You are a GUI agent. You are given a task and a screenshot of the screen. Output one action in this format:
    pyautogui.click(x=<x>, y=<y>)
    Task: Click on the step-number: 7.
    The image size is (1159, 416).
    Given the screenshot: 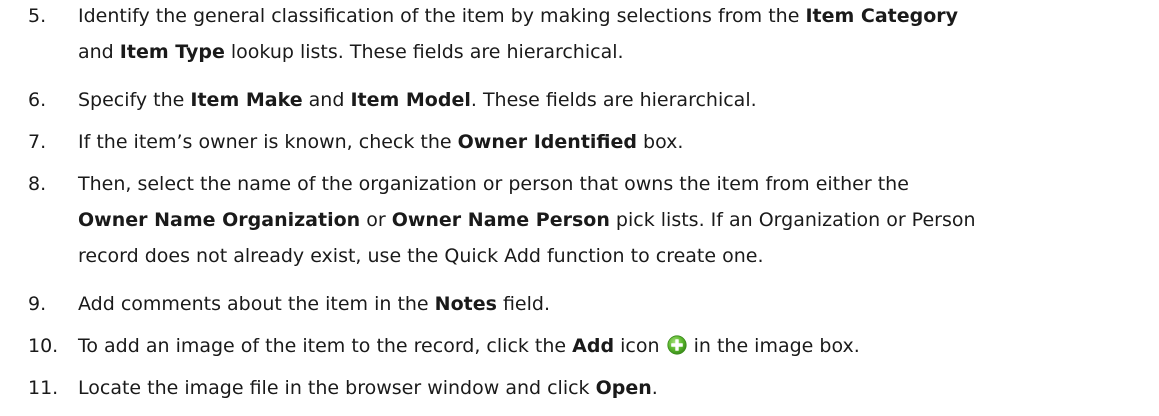 What is the action you would take?
    pyautogui.click(x=37, y=142)
    